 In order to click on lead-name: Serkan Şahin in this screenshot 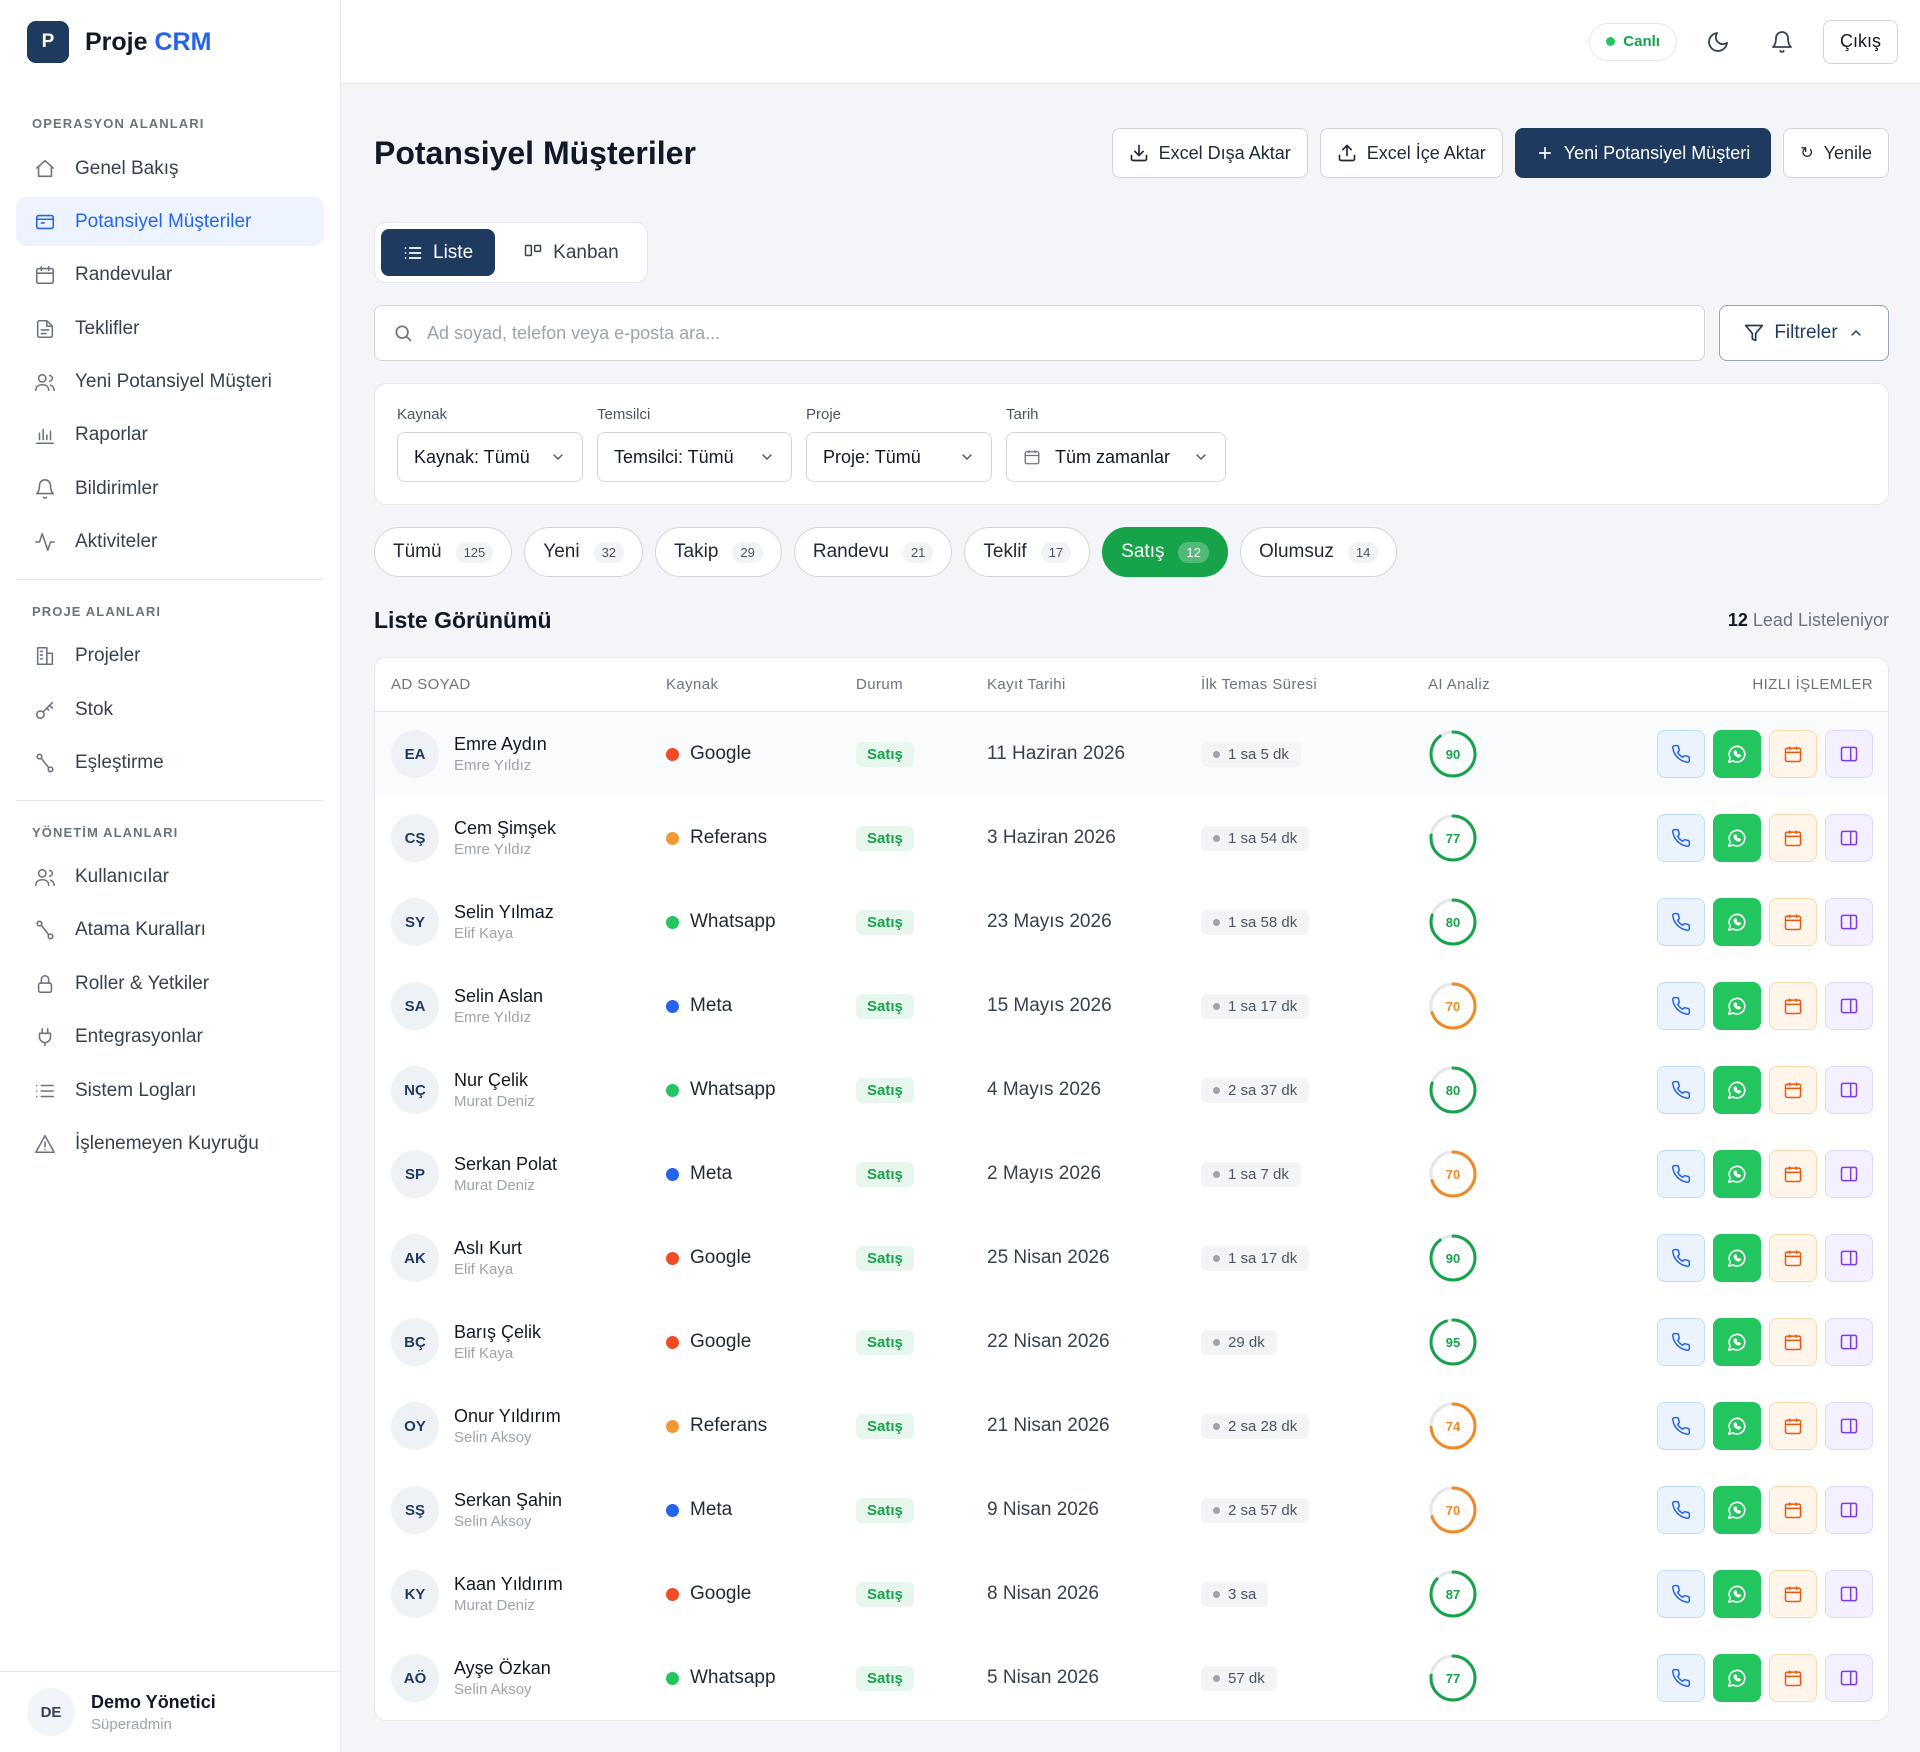, I will do `click(508, 1500)`.